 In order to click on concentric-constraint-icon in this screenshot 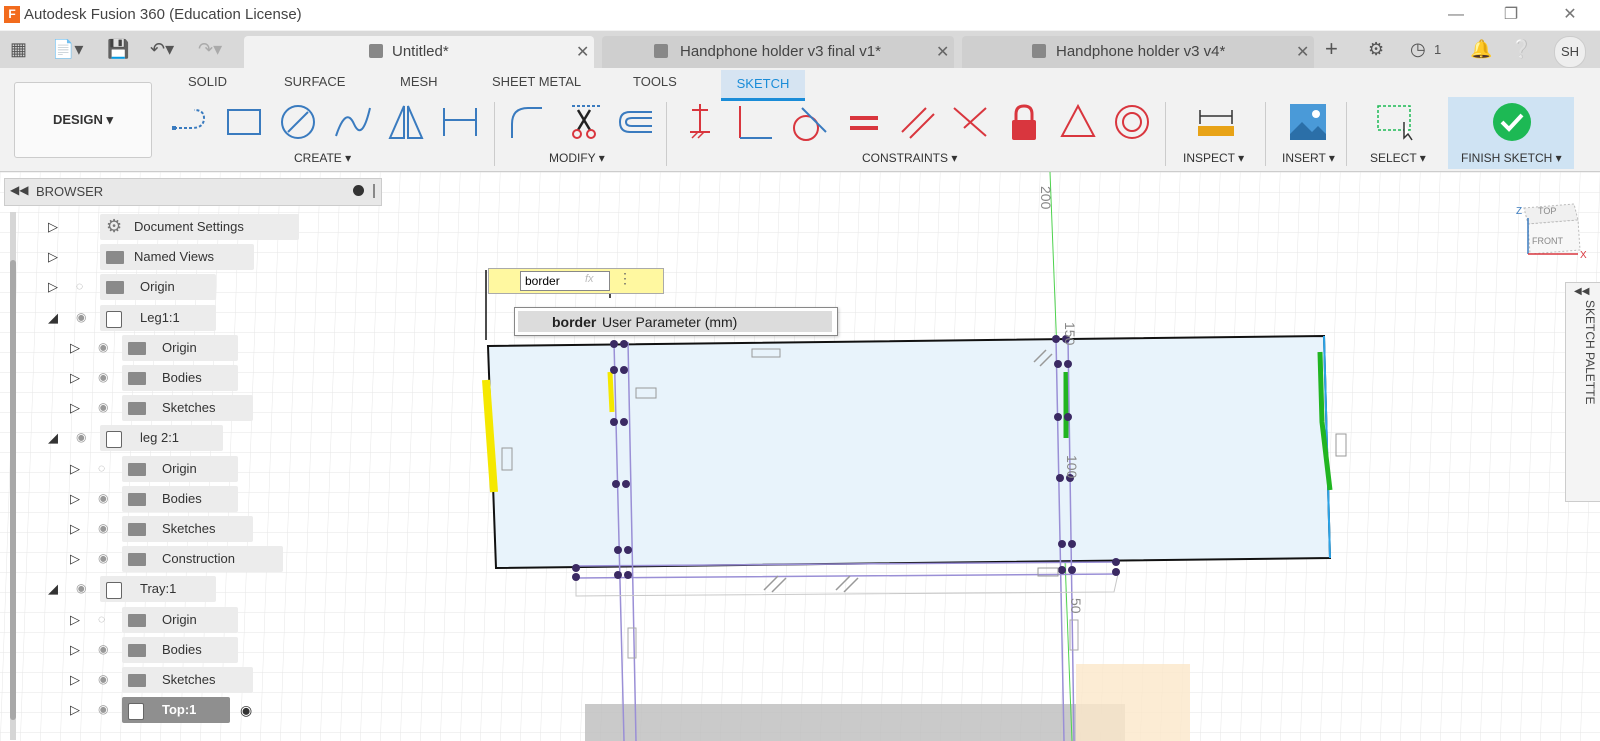, I will do `click(1132, 122)`.